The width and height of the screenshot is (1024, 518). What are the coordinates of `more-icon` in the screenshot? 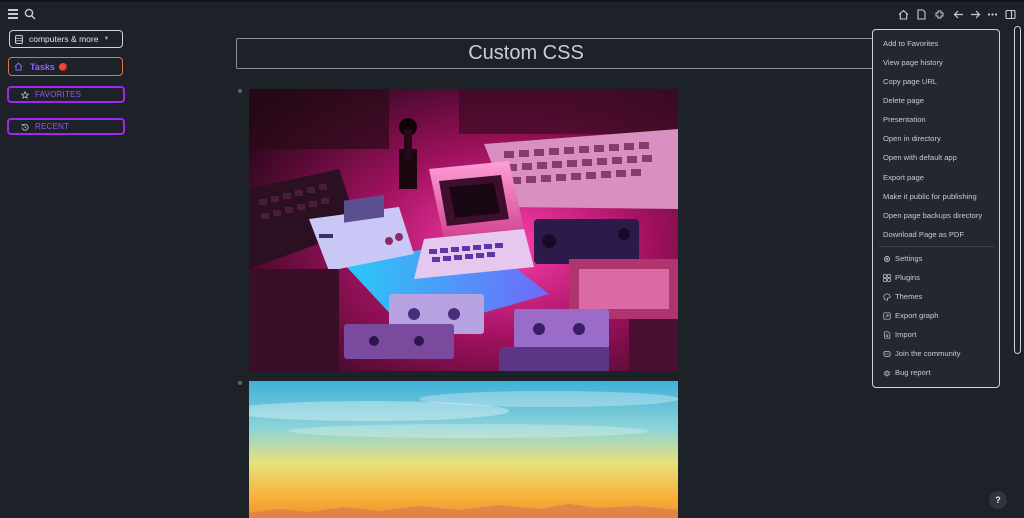 It's located at (992, 14).